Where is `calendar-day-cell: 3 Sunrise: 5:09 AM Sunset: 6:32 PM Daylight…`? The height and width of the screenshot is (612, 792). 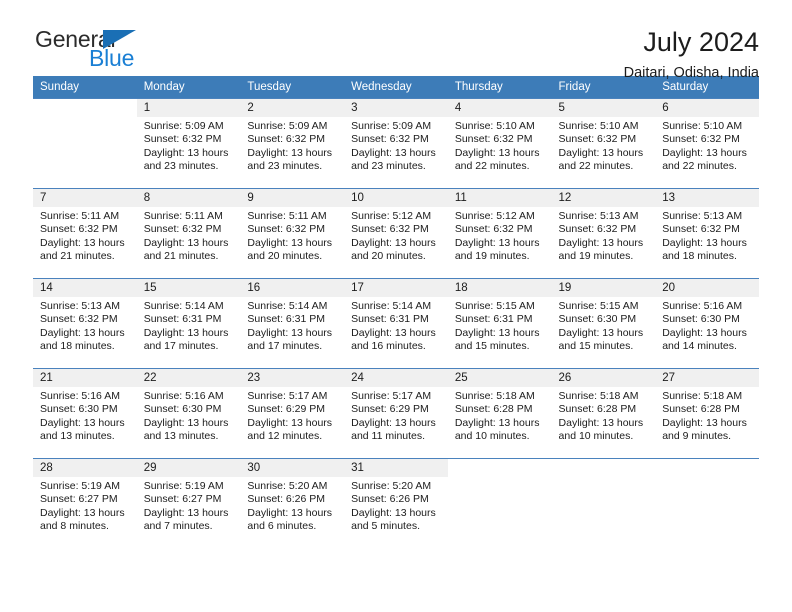 calendar-day-cell: 3 Sunrise: 5:09 AM Sunset: 6:32 PM Daylight… is located at coordinates (396, 143).